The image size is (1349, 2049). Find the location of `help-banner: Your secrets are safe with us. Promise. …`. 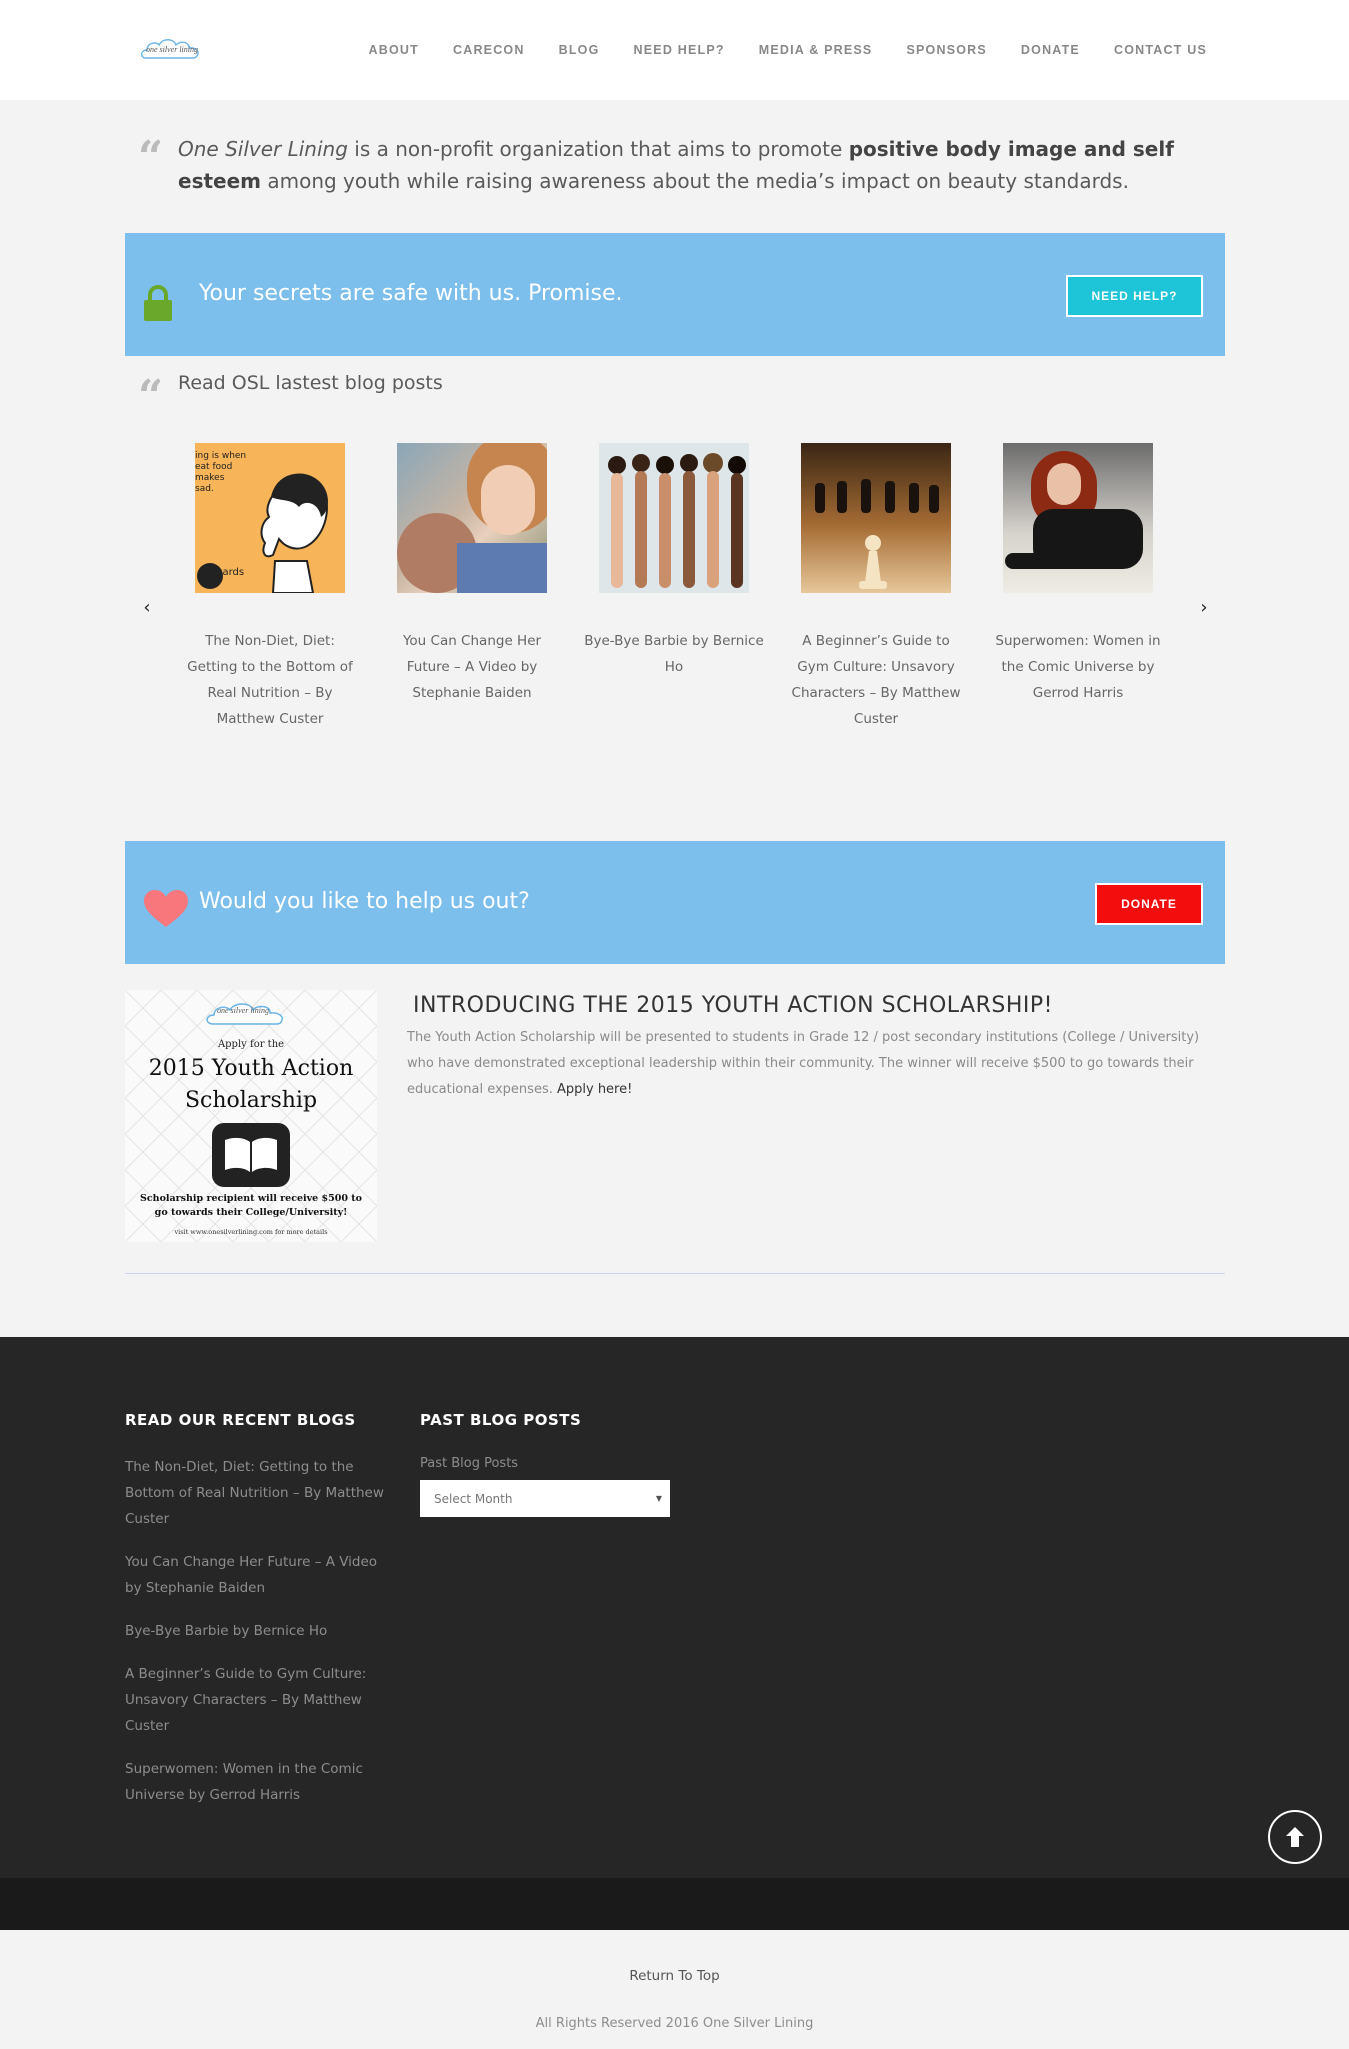

help-banner: Your secrets are safe with us. Promise. … is located at coordinates (675, 294).